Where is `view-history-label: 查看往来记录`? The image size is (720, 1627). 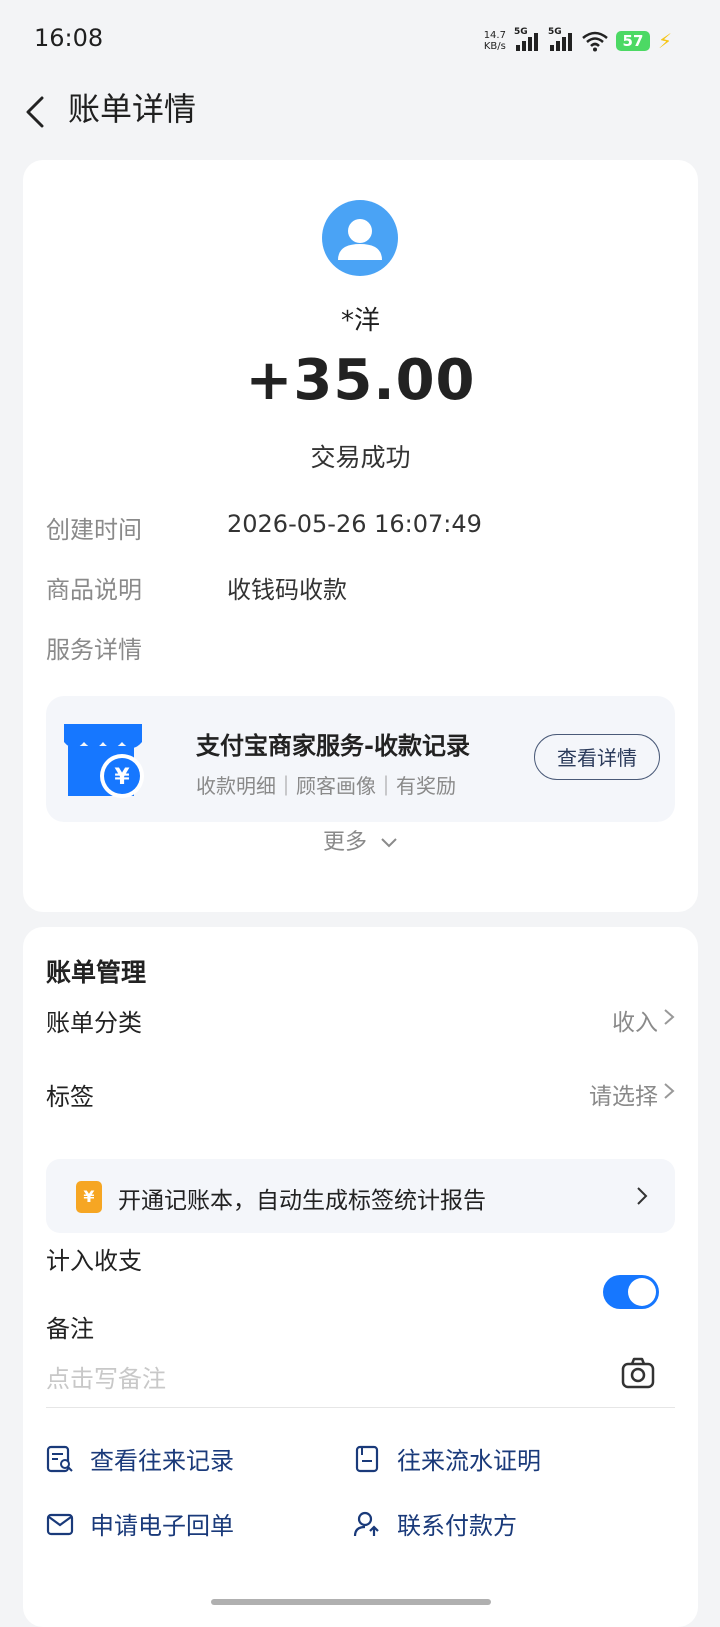 view-history-label: 查看往来记录 is located at coordinates (162, 1461).